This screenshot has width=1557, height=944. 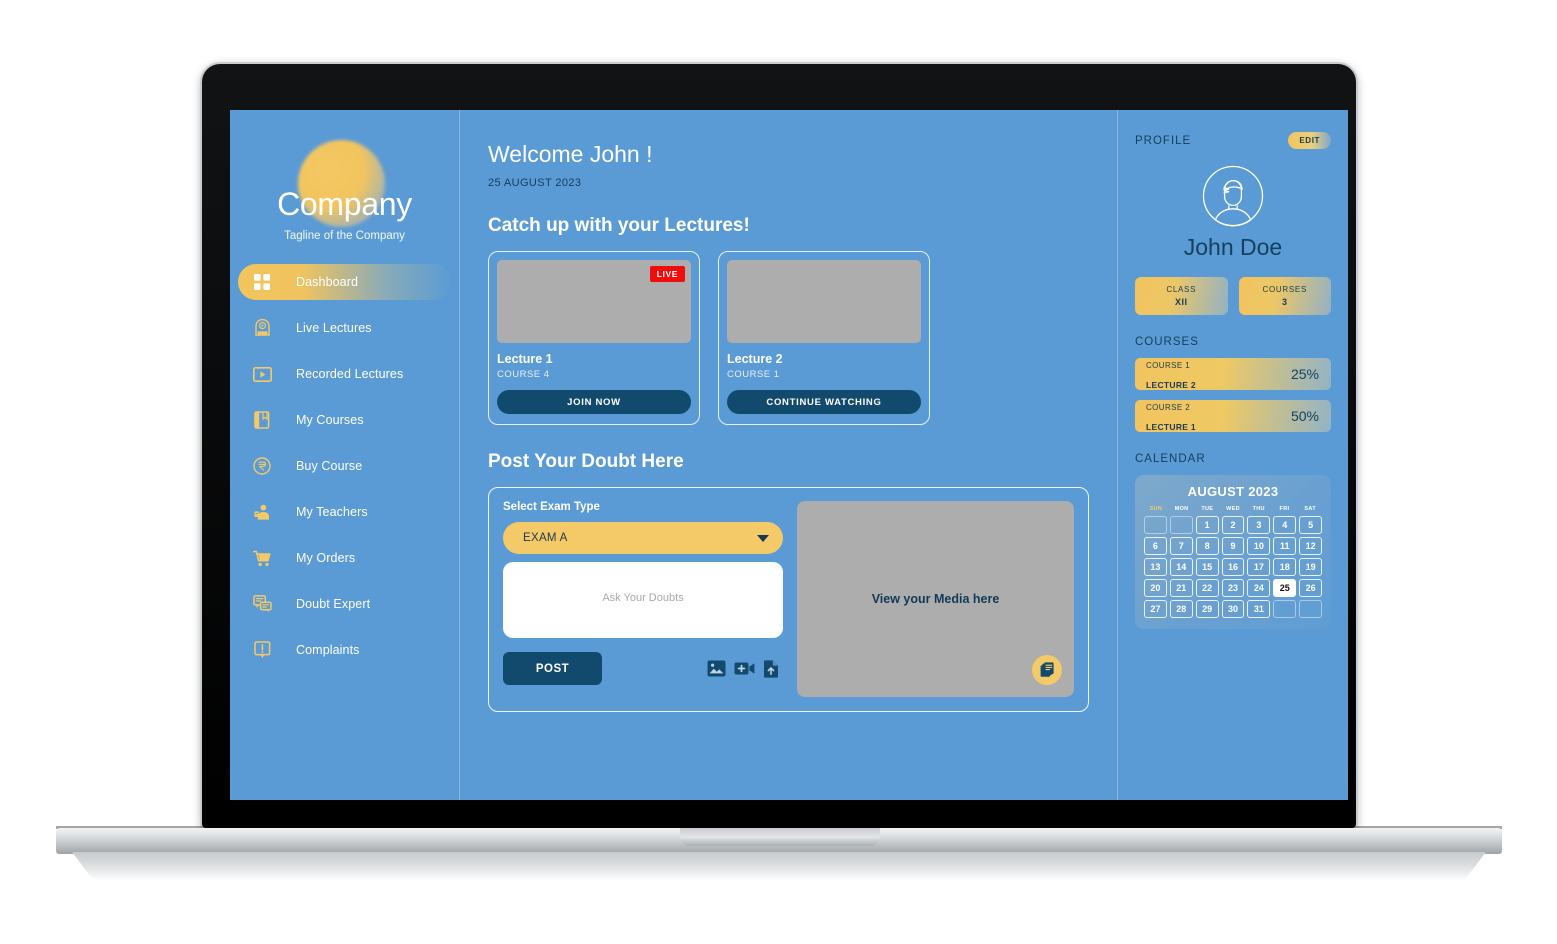 I want to click on media-placeholder-text: View your Media here, so click(x=935, y=599).